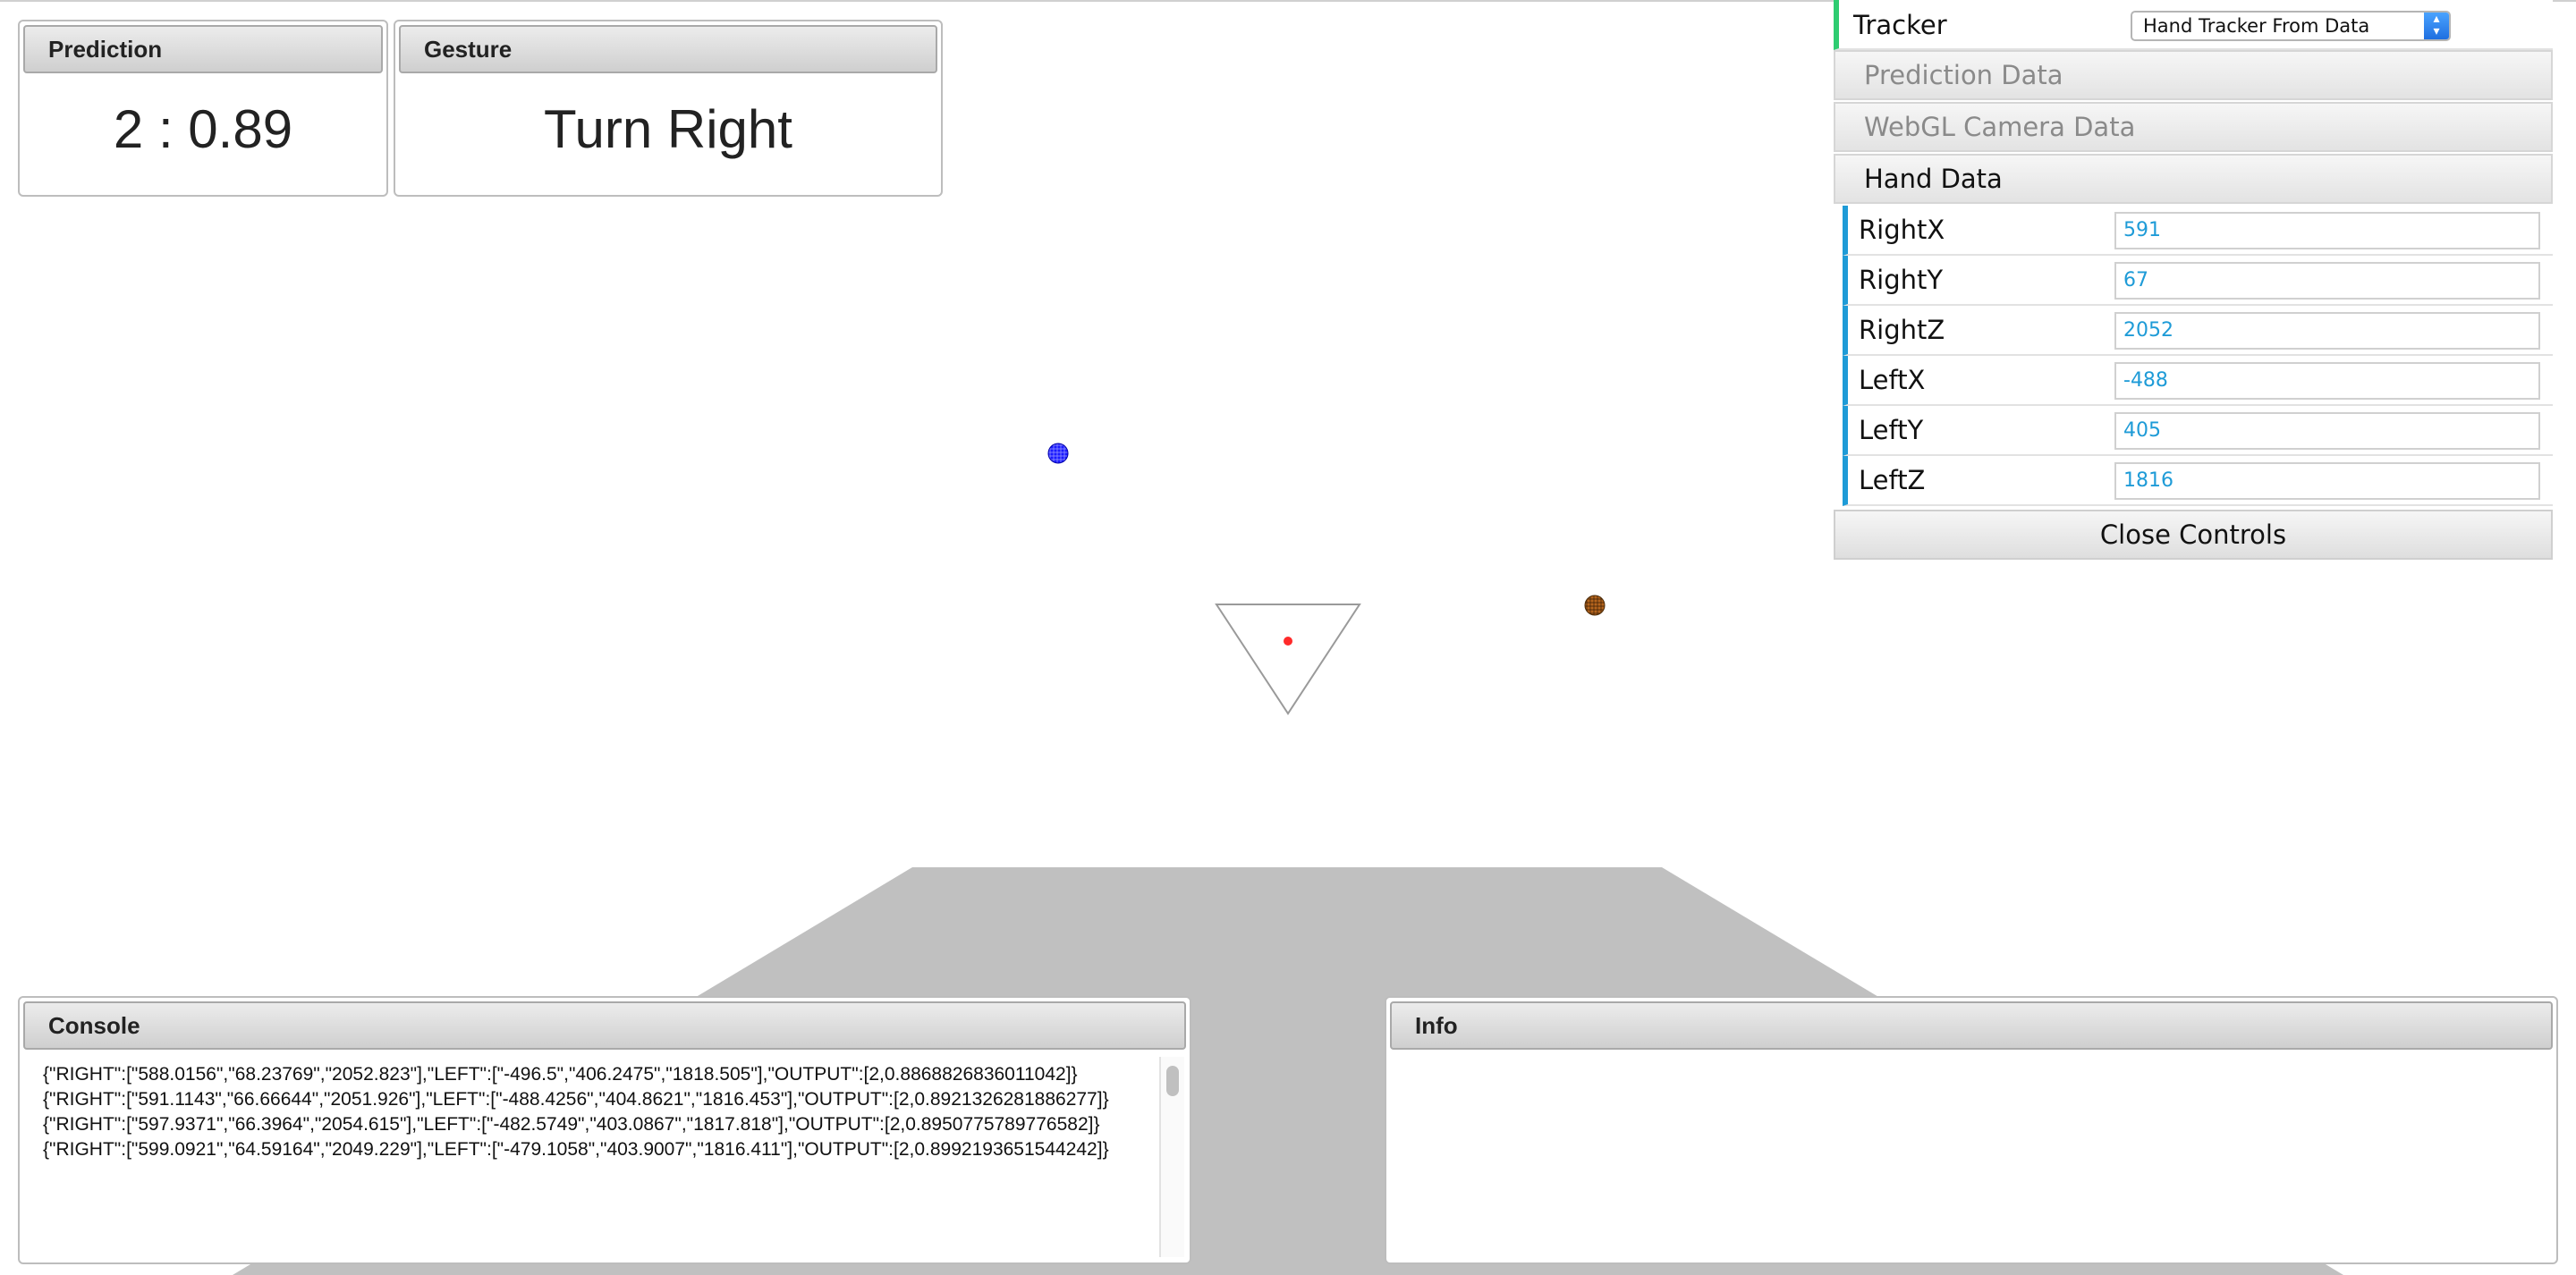  I want to click on camera-frustum, so click(1288, 659).